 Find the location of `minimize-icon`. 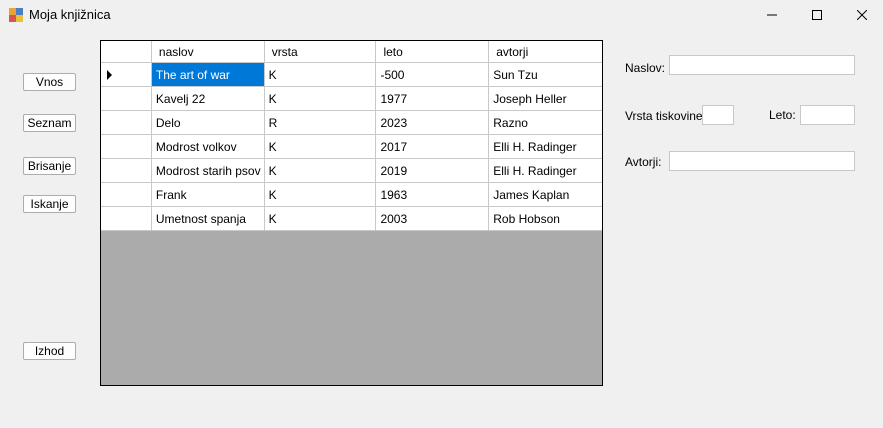

minimize-icon is located at coordinates (772, 15).